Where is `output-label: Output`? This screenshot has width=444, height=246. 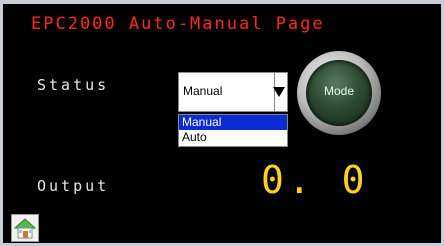
output-label: Output is located at coordinates (73, 186).